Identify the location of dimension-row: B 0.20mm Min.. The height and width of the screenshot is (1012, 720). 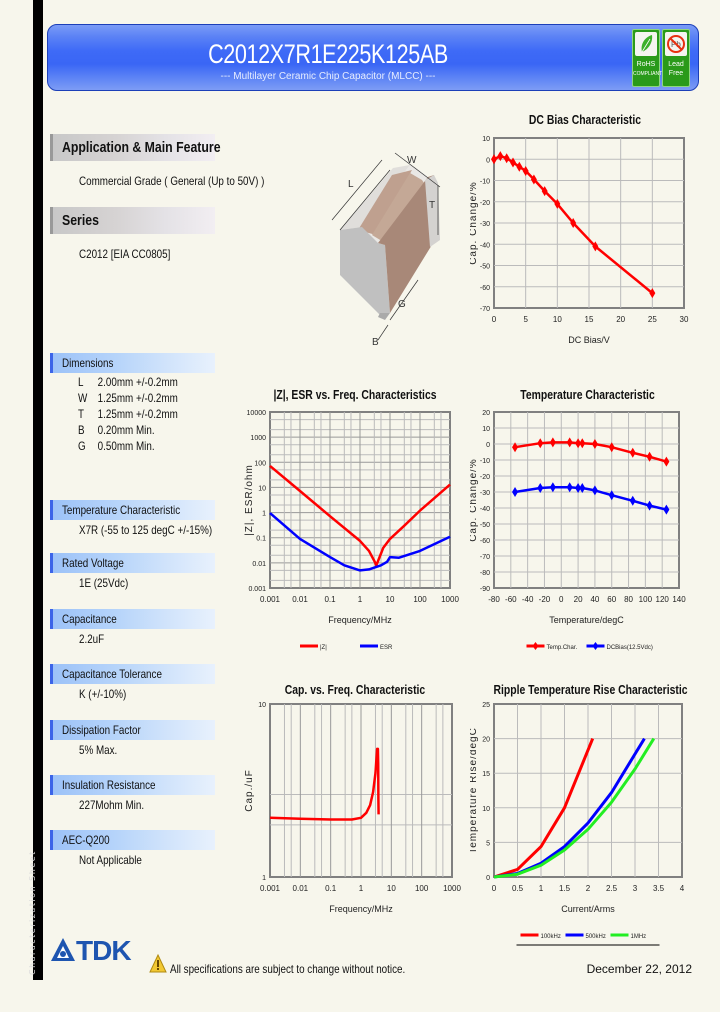
(116, 430).